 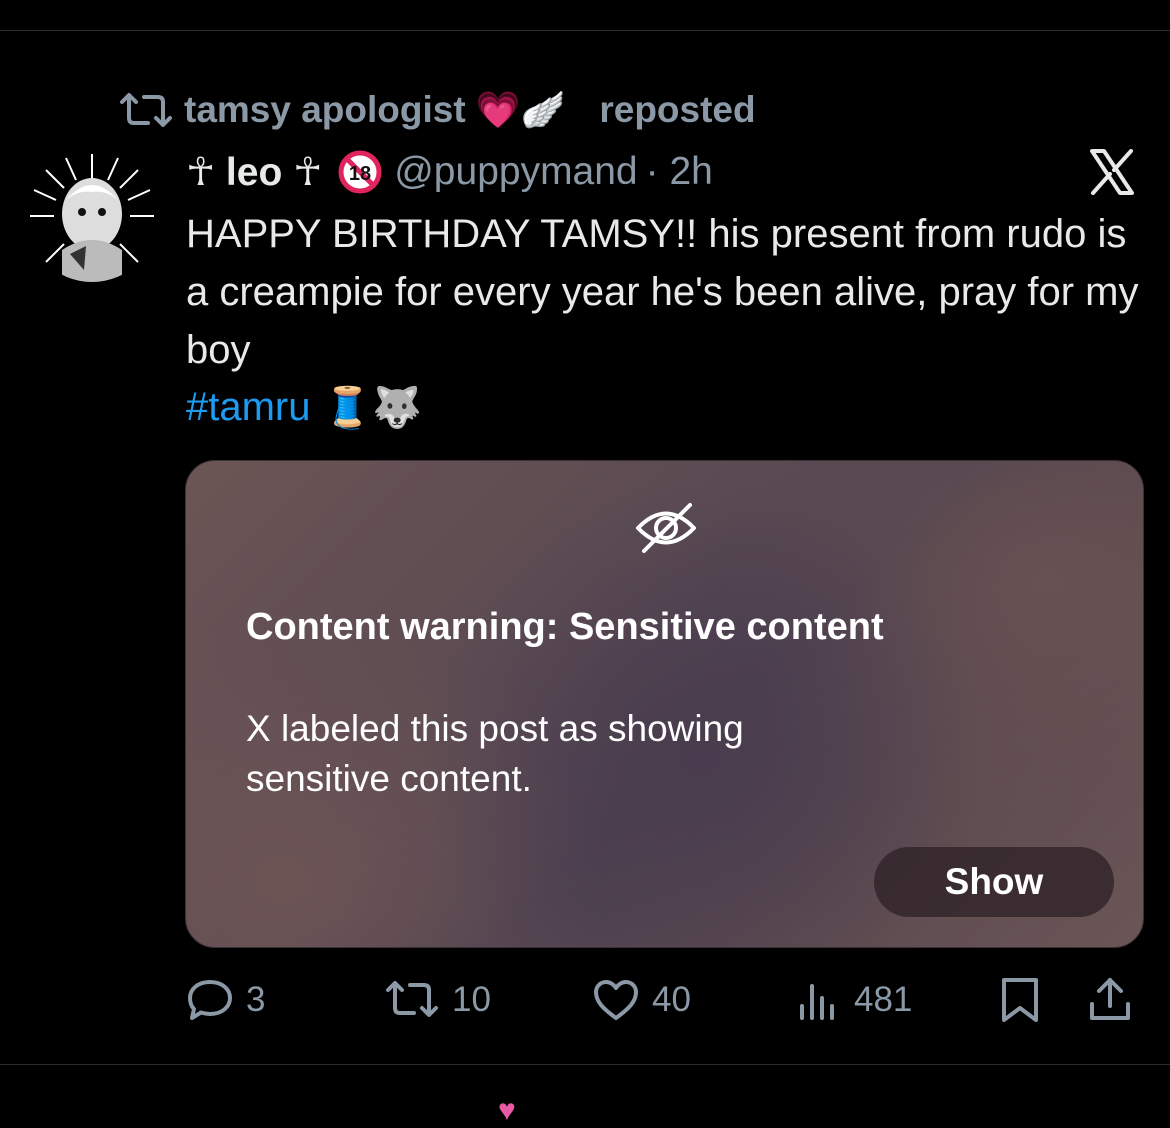 I want to click on reposter-emoji: 💗🪽, so click(x=520, y=109).